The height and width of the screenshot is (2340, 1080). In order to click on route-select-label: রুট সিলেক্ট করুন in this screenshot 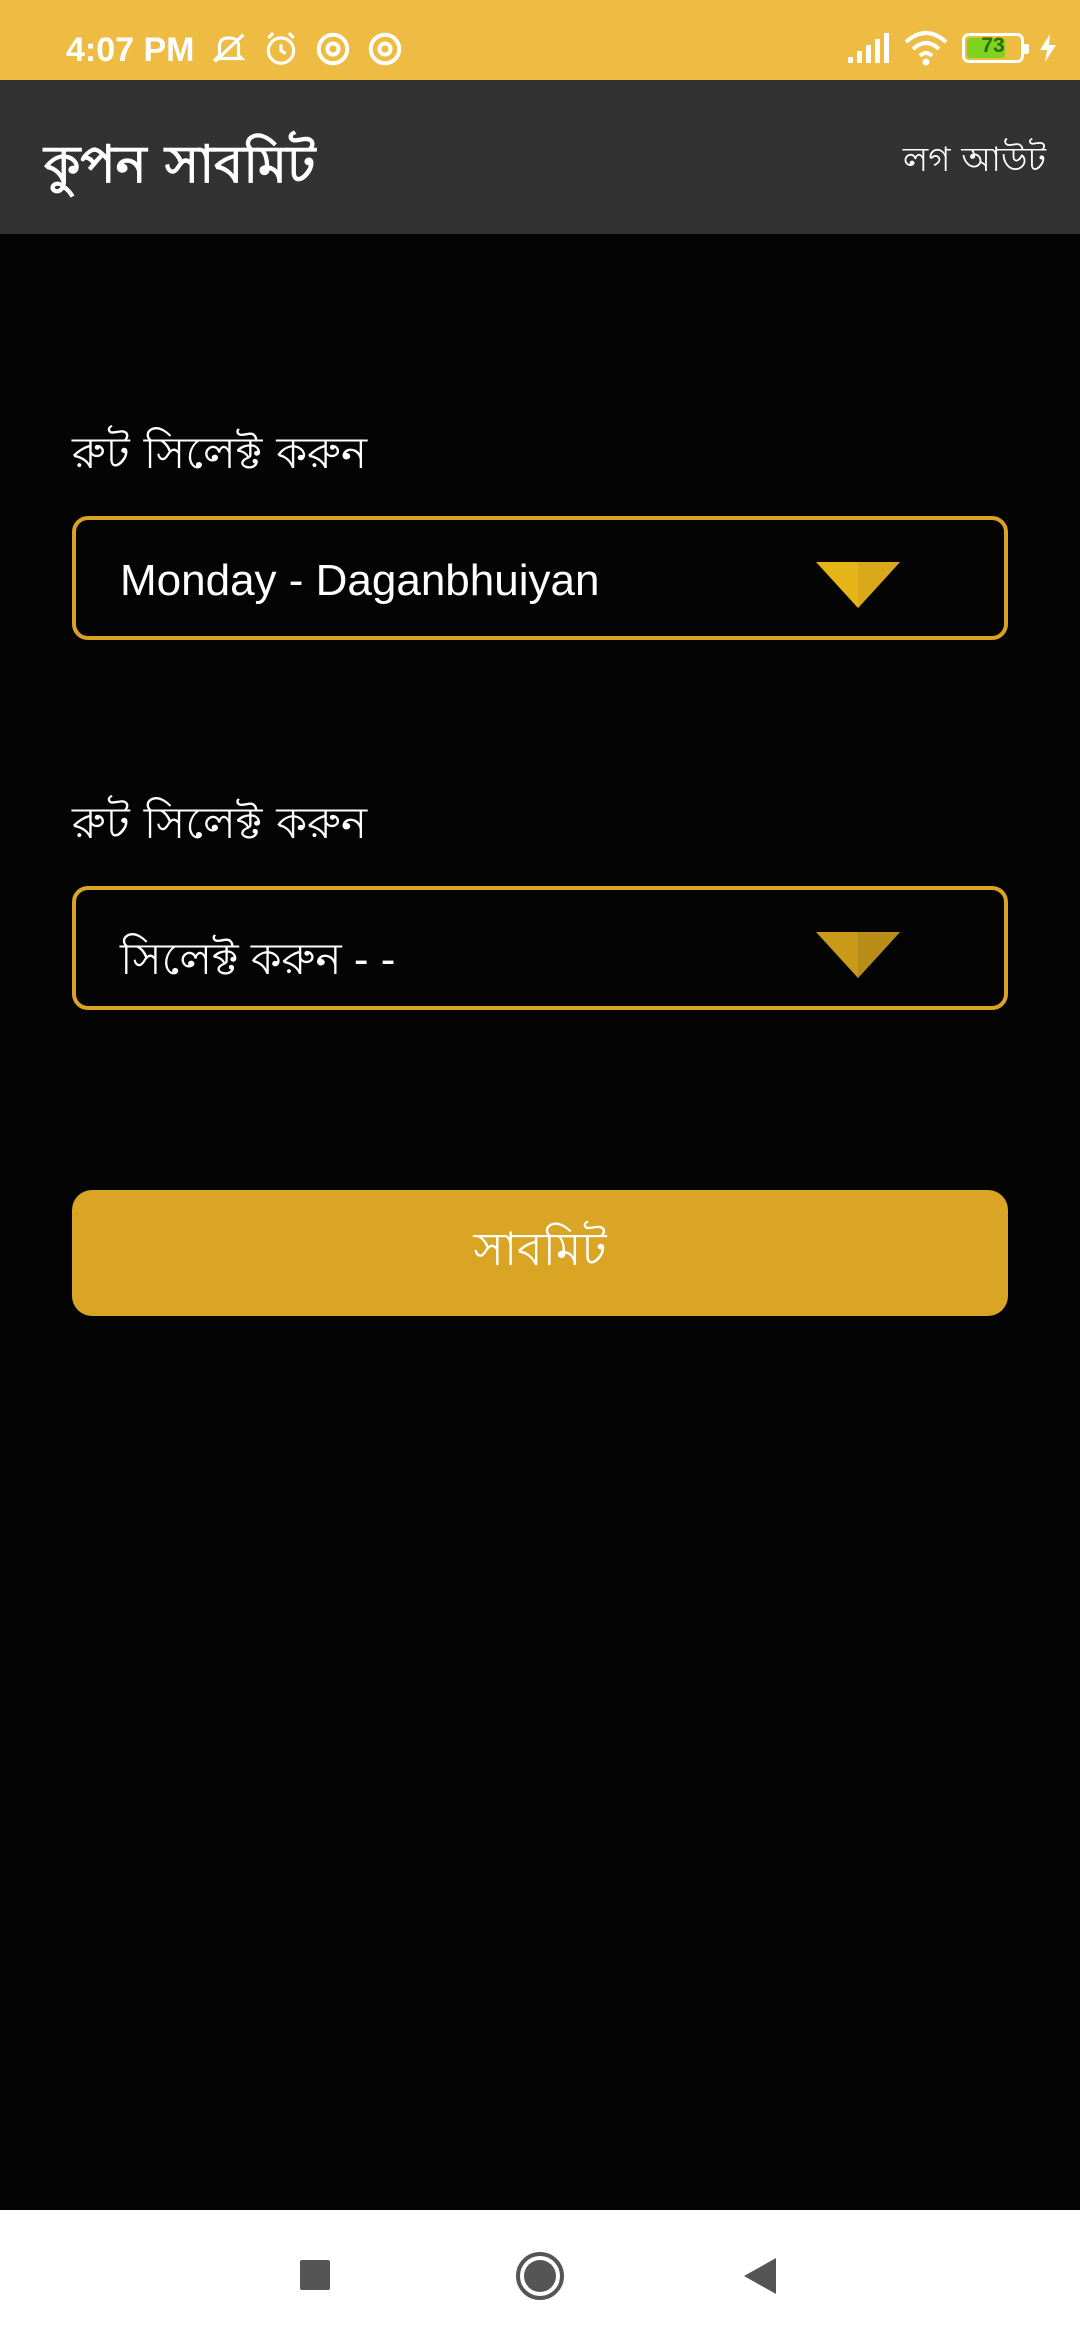, I will do `click(220, 453)`.